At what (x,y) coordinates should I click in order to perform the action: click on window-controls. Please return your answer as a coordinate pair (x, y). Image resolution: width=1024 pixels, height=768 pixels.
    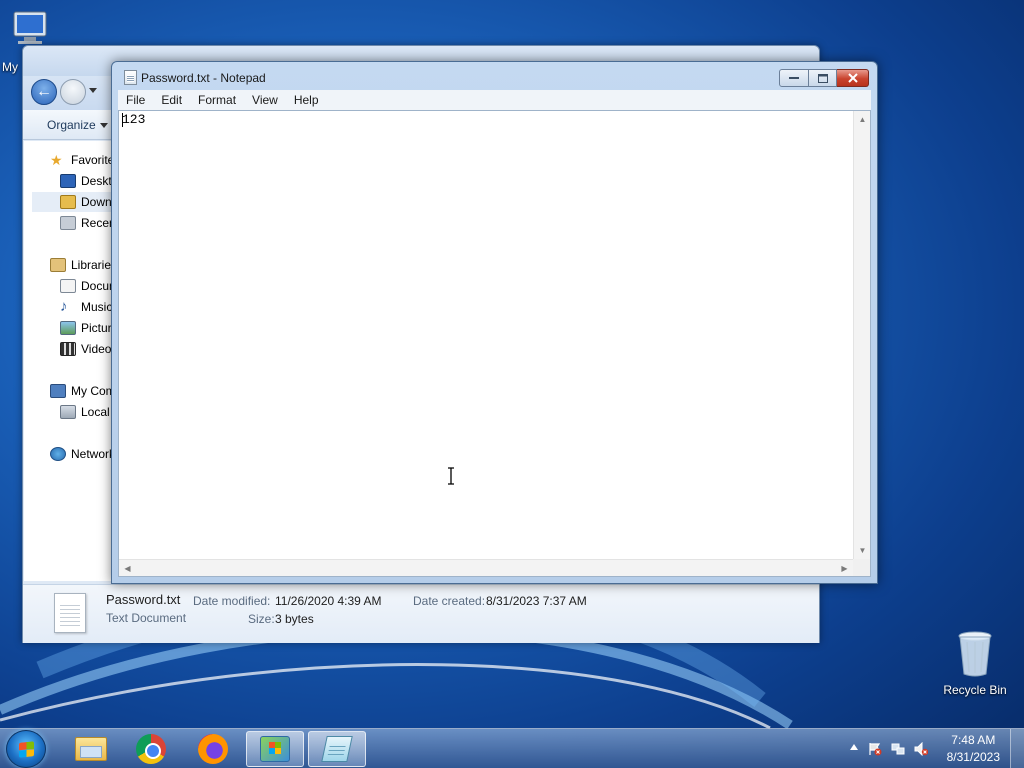
    Looking at the image, I should click on (824, 78).